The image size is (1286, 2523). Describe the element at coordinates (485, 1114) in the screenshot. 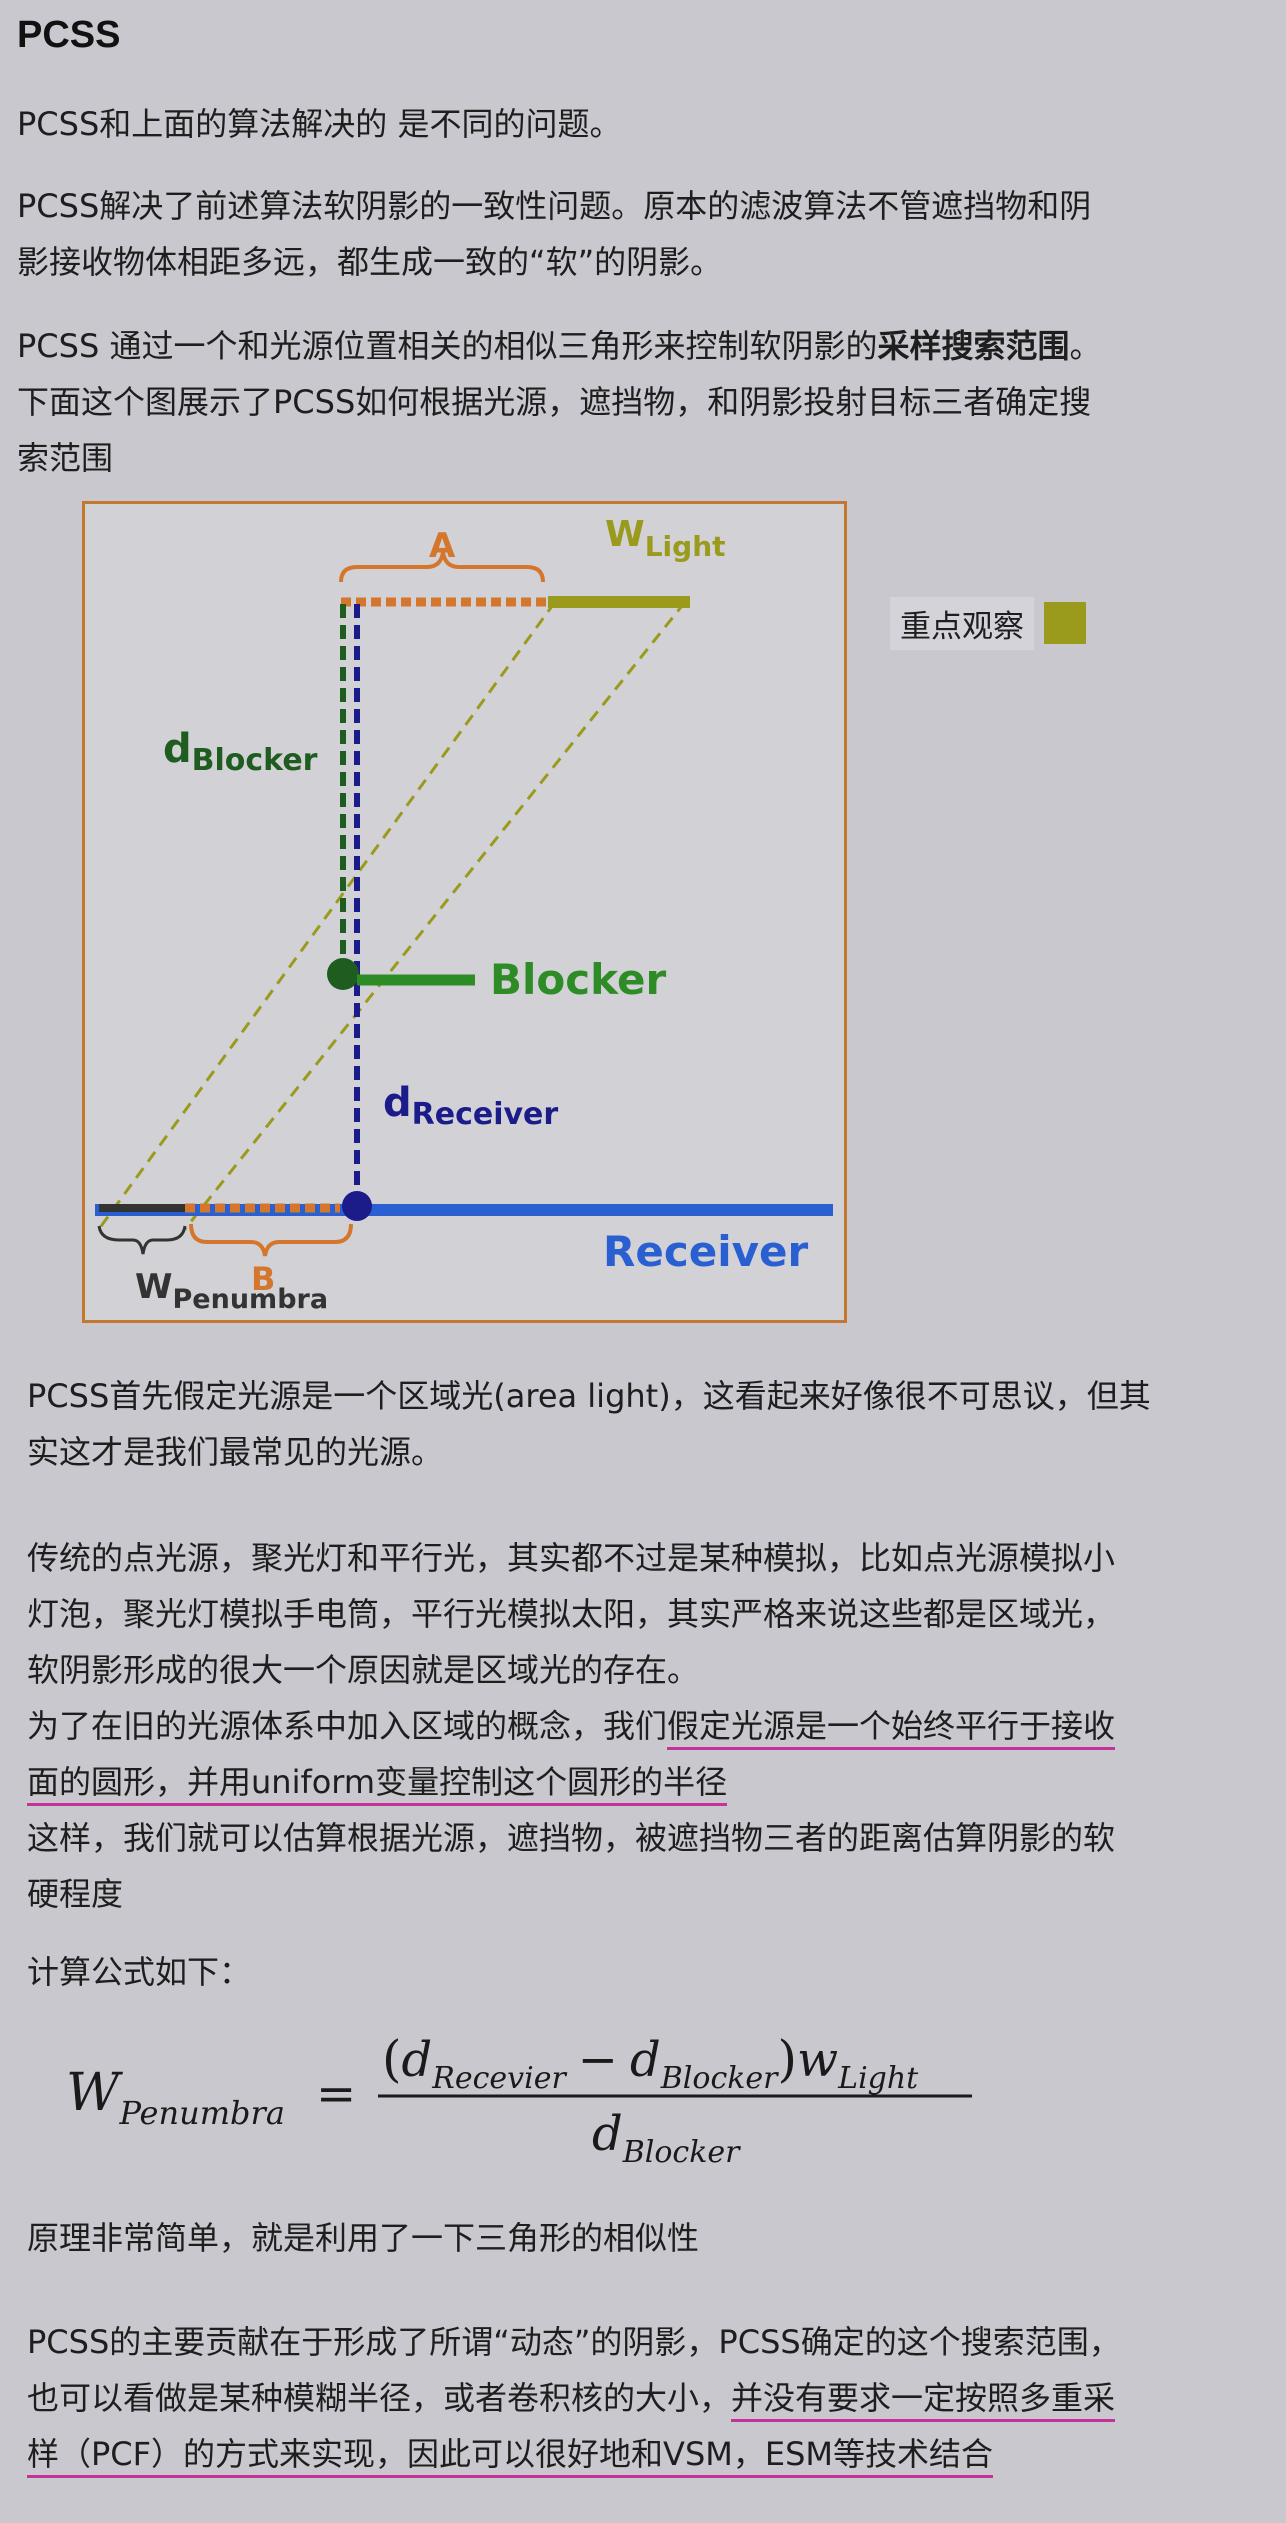

I see `label-d-receiver-sub: Receiver` at that location.